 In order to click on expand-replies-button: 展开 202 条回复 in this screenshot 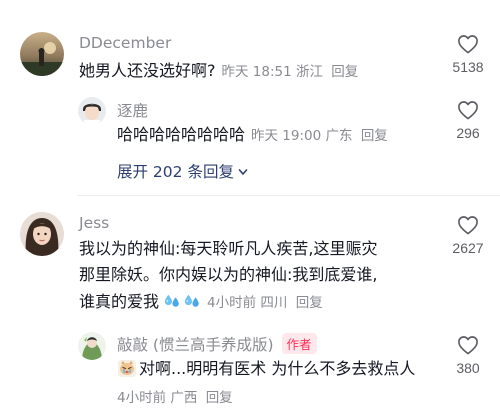, I will do `click(182, 171)`.